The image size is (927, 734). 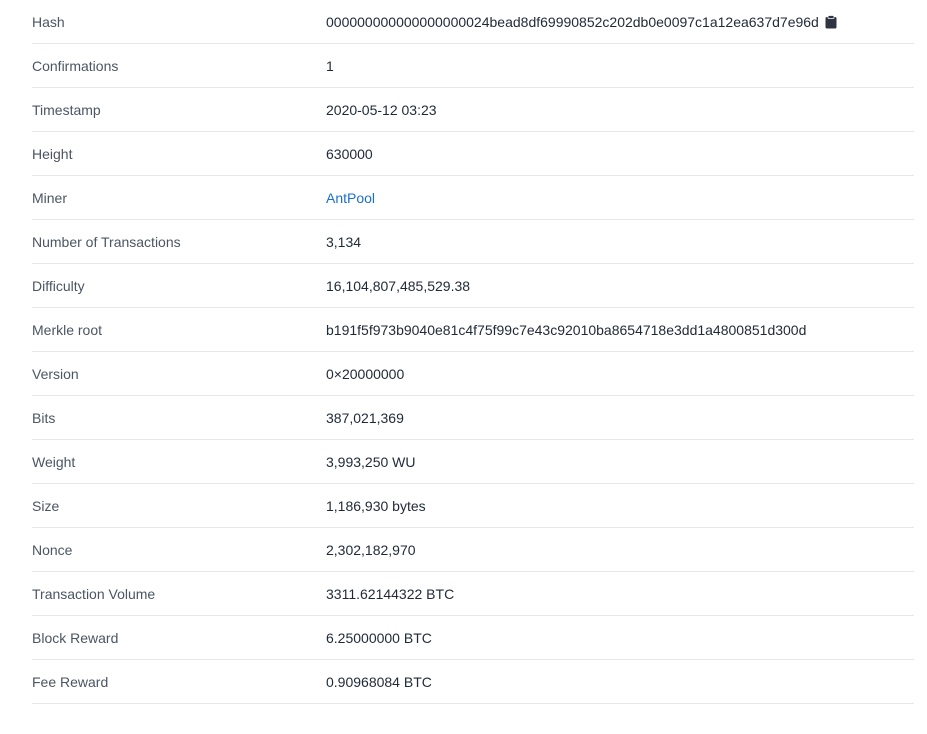 I want to click on fee-reward-value: 0.90968084 BTC, so click(x=379, y=681).